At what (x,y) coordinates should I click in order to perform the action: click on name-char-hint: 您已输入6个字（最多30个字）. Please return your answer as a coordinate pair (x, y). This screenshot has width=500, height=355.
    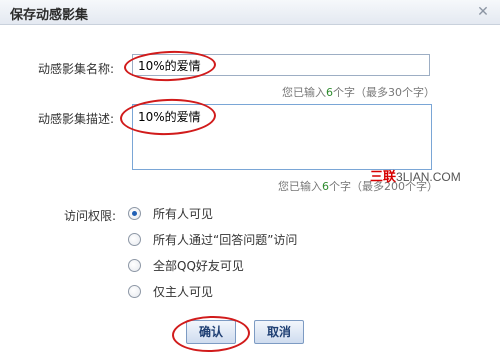
    Looking at the image, I should click on (358, 92).